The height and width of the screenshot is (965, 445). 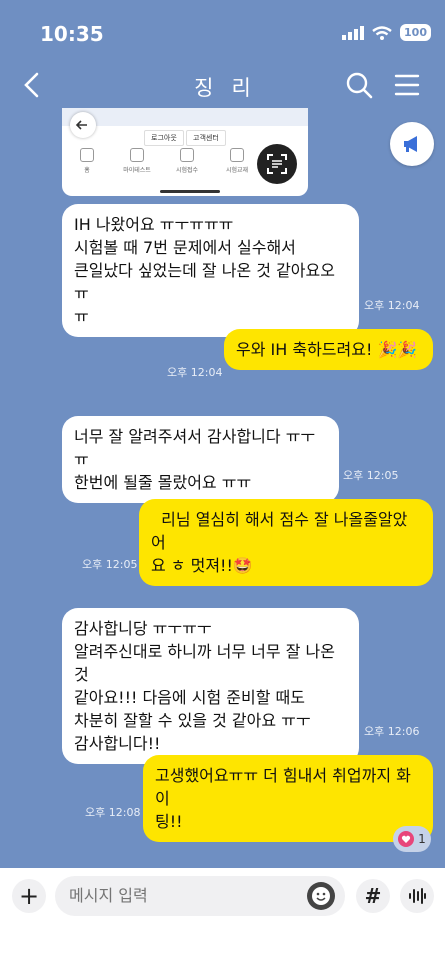 What do you see at coordinates (406, 839) in the screenshot?
I see `heart-icon` at bounding box center [406, 839].